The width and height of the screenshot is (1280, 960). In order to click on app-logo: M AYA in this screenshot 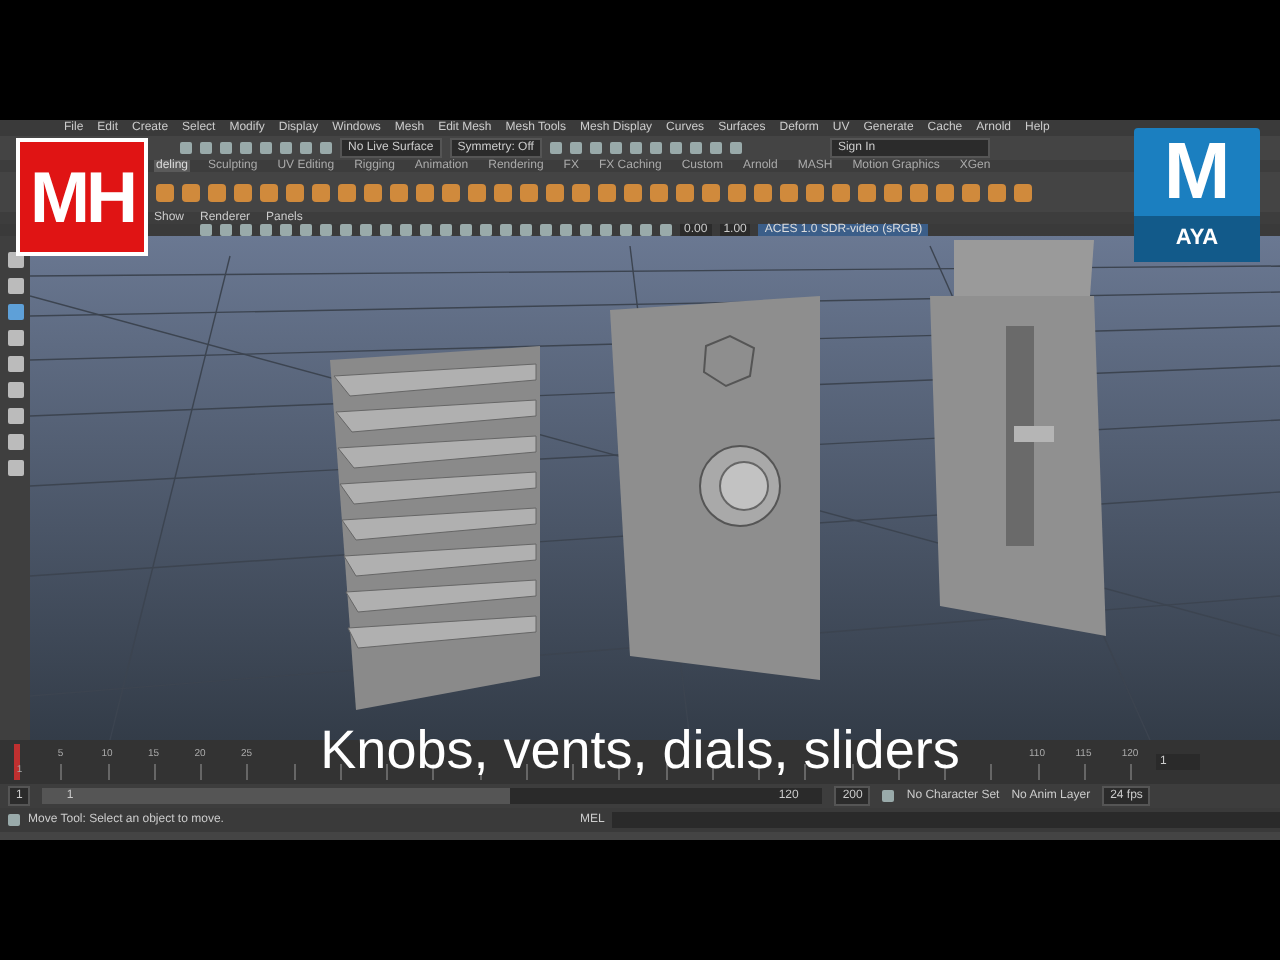, I will do `click(1197, 194)`.